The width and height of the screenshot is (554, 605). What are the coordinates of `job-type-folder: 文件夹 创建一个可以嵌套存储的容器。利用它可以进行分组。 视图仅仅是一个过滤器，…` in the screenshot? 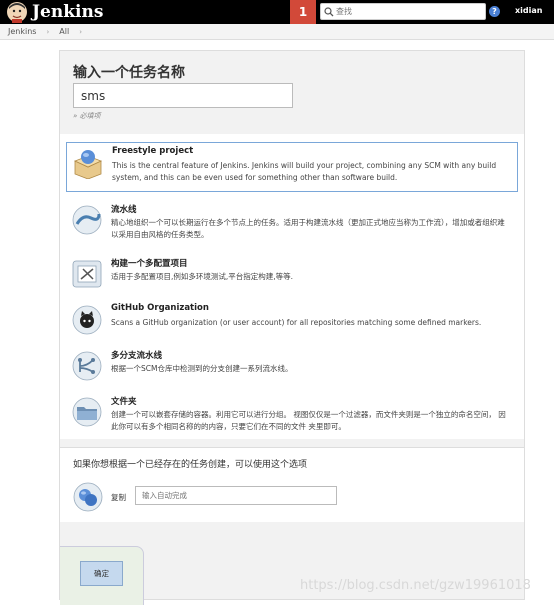 It's located at (292, 414).